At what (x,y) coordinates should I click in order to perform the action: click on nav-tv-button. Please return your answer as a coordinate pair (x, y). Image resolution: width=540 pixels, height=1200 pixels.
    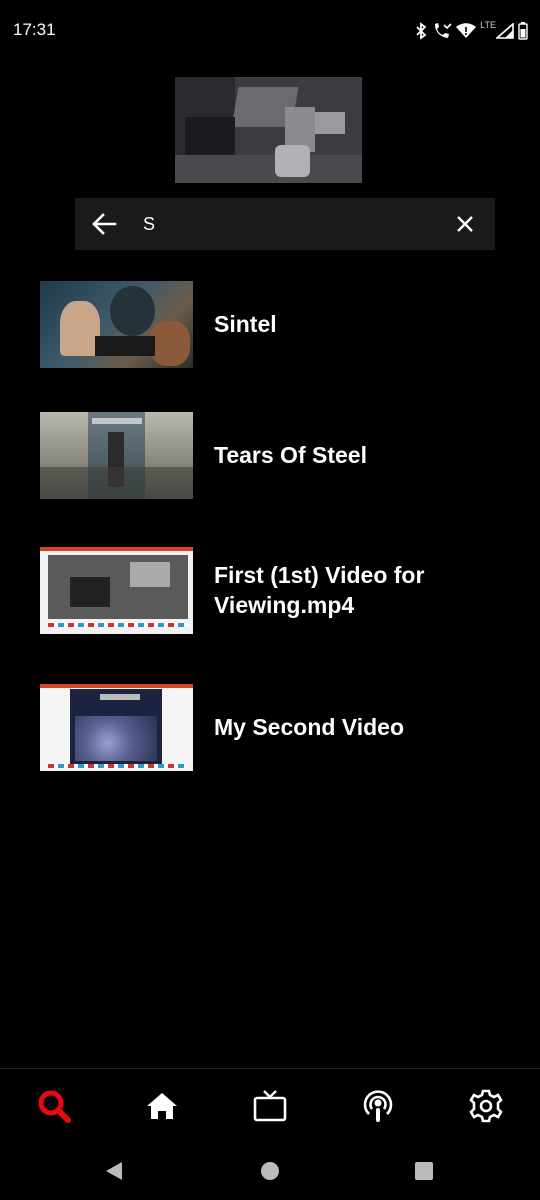
    Looking at the image, I should click on (270, 1106).